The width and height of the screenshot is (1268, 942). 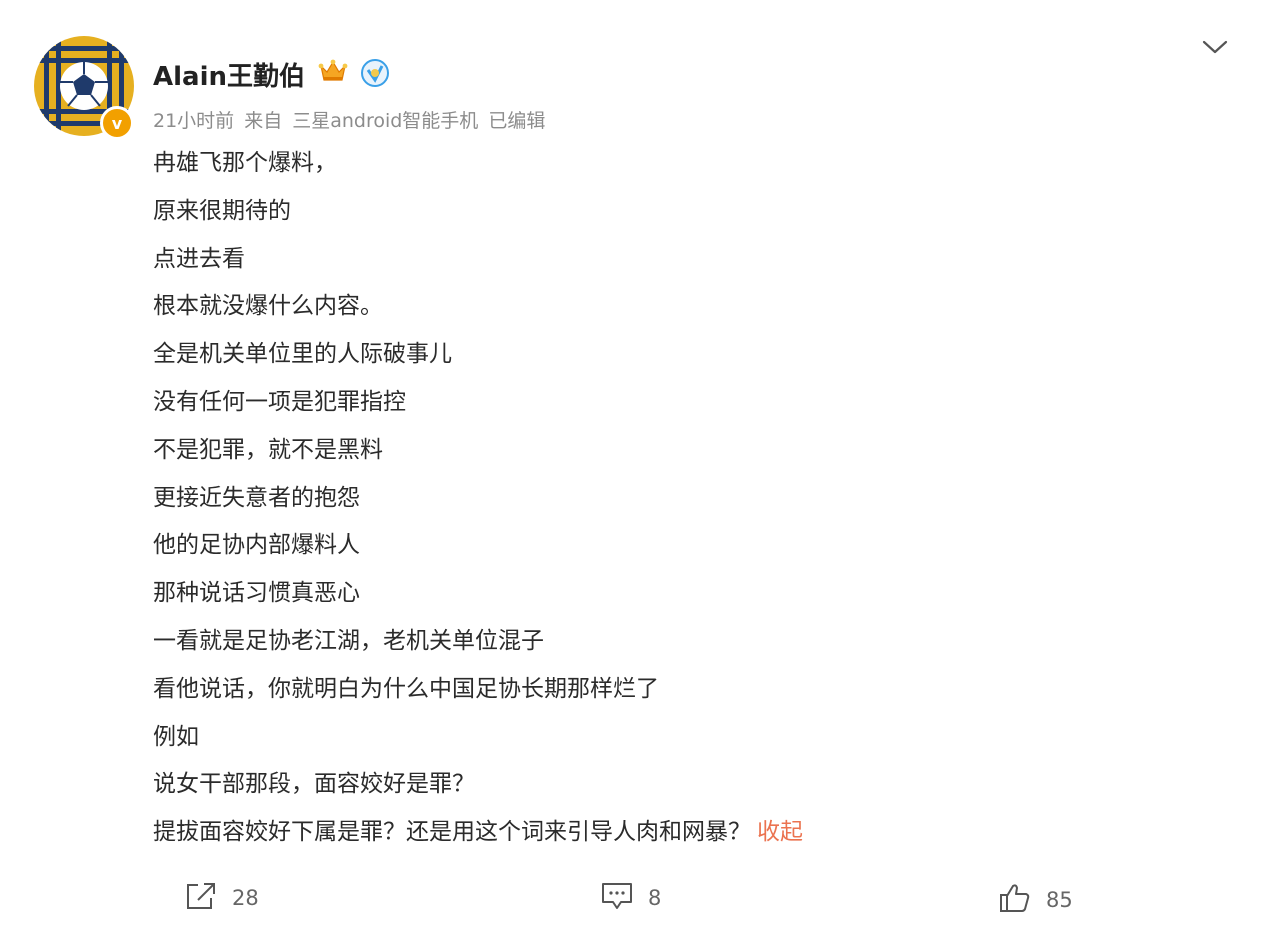 What do you see at coordinates (193, 121) in the screenshot?
I see `post-time: 21小时前` at bounding box center [193, 121].